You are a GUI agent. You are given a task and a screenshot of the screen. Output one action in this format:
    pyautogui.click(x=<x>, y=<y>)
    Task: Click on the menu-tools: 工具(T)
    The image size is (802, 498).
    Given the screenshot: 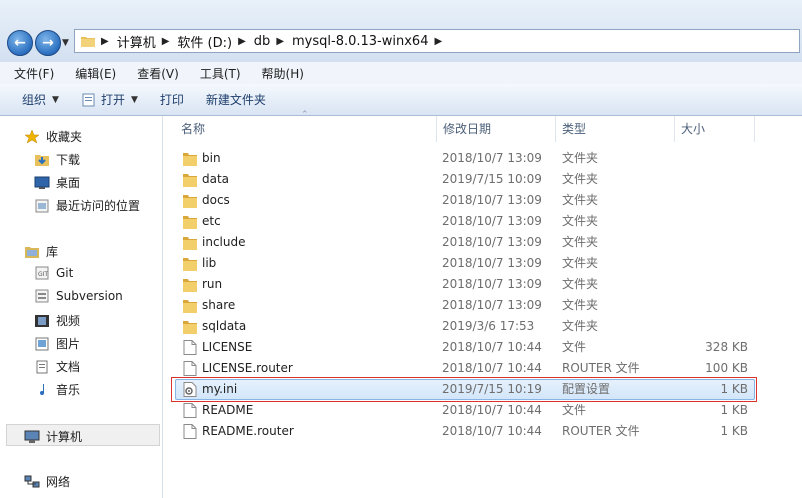 What is the action you would take?
    pyautogui.click(x=217, y=73)
    